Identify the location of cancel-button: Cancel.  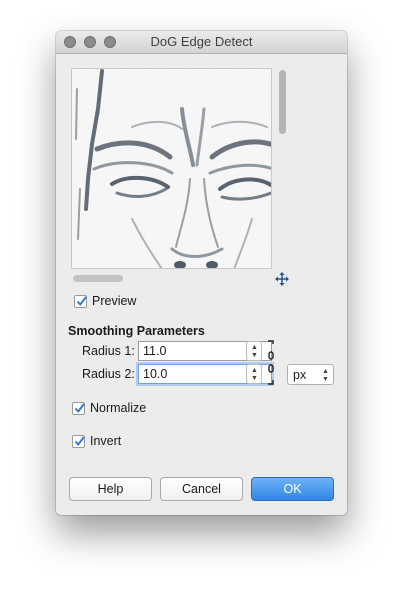
(201, 489).